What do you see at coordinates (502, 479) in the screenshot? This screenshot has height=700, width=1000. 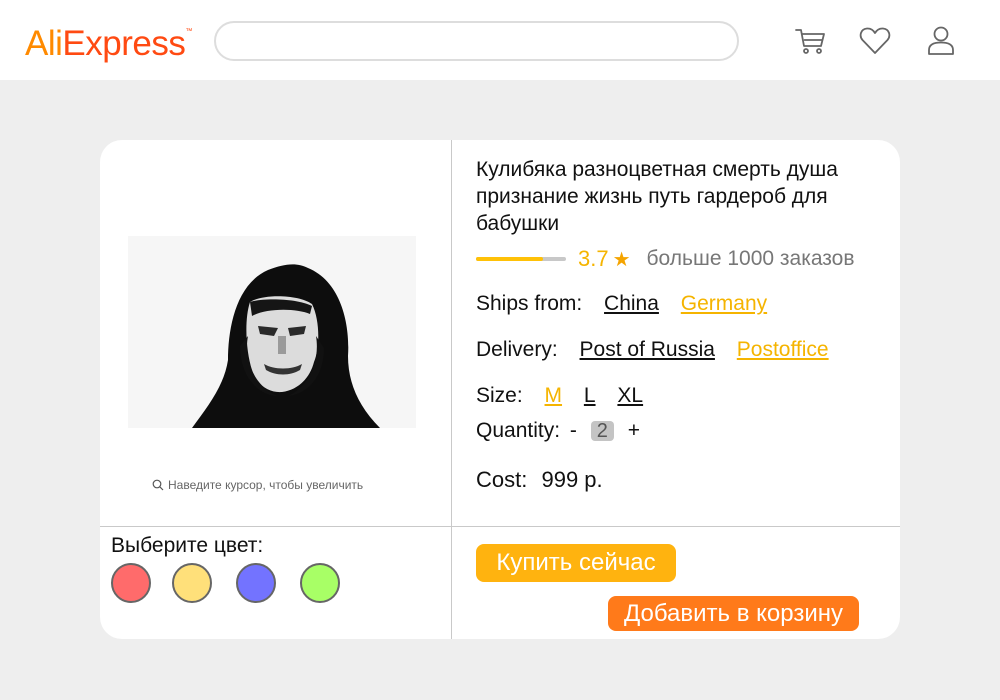 I see `cost-label: Cost:` at bounding box center [502, 479].